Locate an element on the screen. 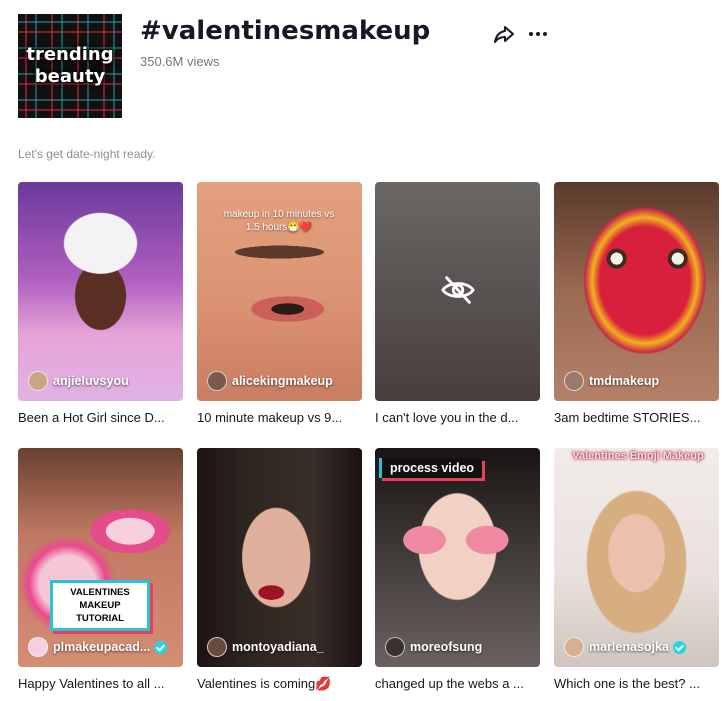 This screenshot has height=701, width=728. author-name: tmdmakeup is located at coordinates (624, 381).